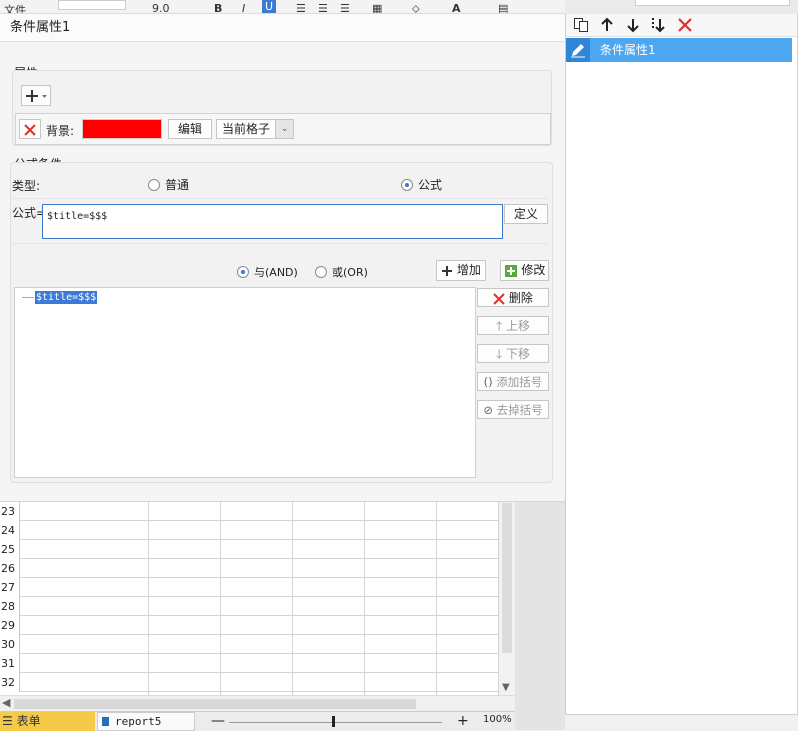 This screenshot has height=731, width=798. I want to click on horizontal-scrollbar: ◀, so click(257, 703).